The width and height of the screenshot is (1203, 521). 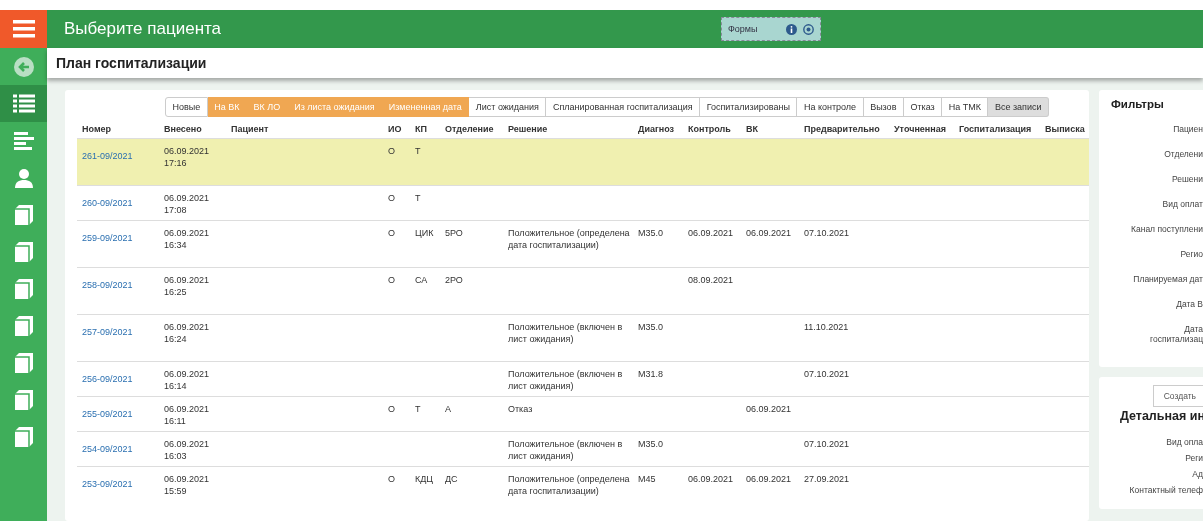 What do you see at coordinates (23, 177) in the screenshot?
I see `user-icon` at bounding box center [23, 177].